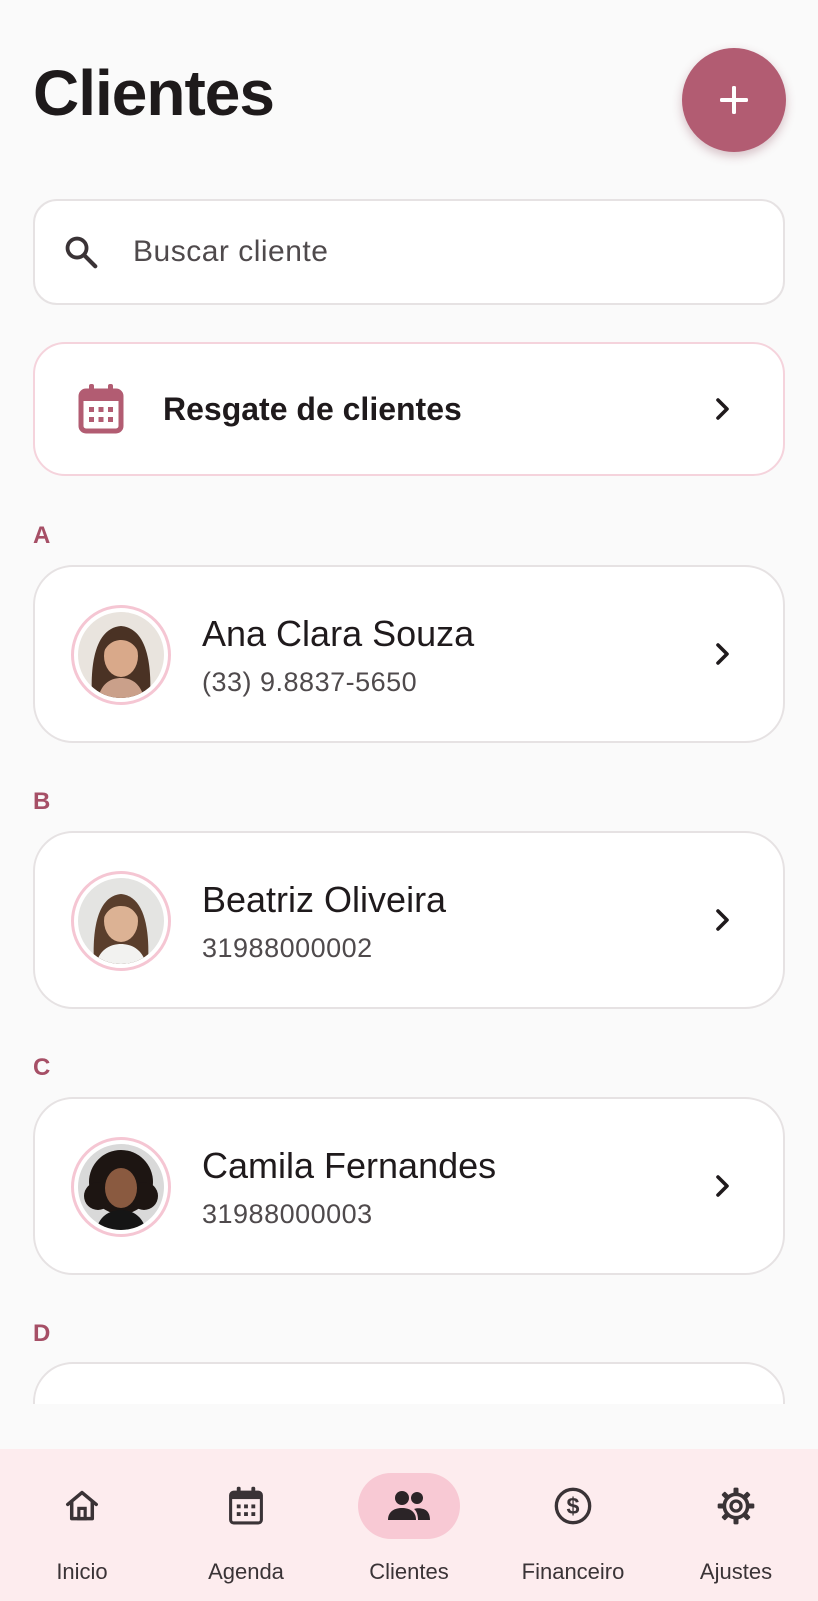 The image size is (818, 1601). Describe the element at coordinates (42, 535) in the screenshot. I see `section-letter-a: A` at that location.